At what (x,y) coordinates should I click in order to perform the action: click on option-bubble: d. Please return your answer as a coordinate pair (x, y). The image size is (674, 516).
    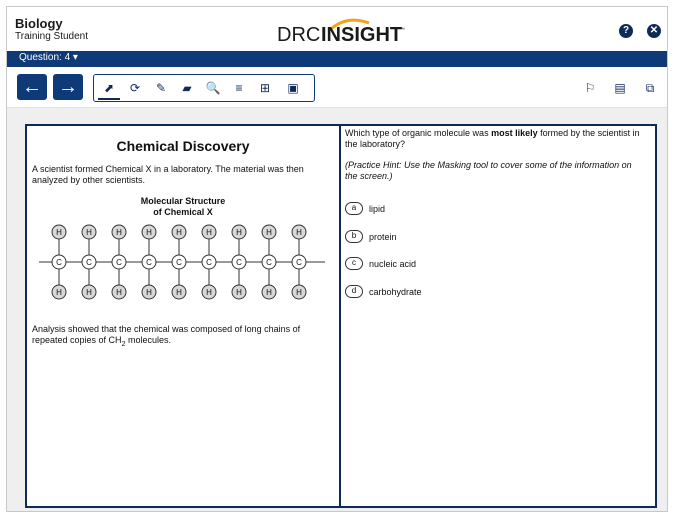
    Looking at the image, I should click on (354, 292).